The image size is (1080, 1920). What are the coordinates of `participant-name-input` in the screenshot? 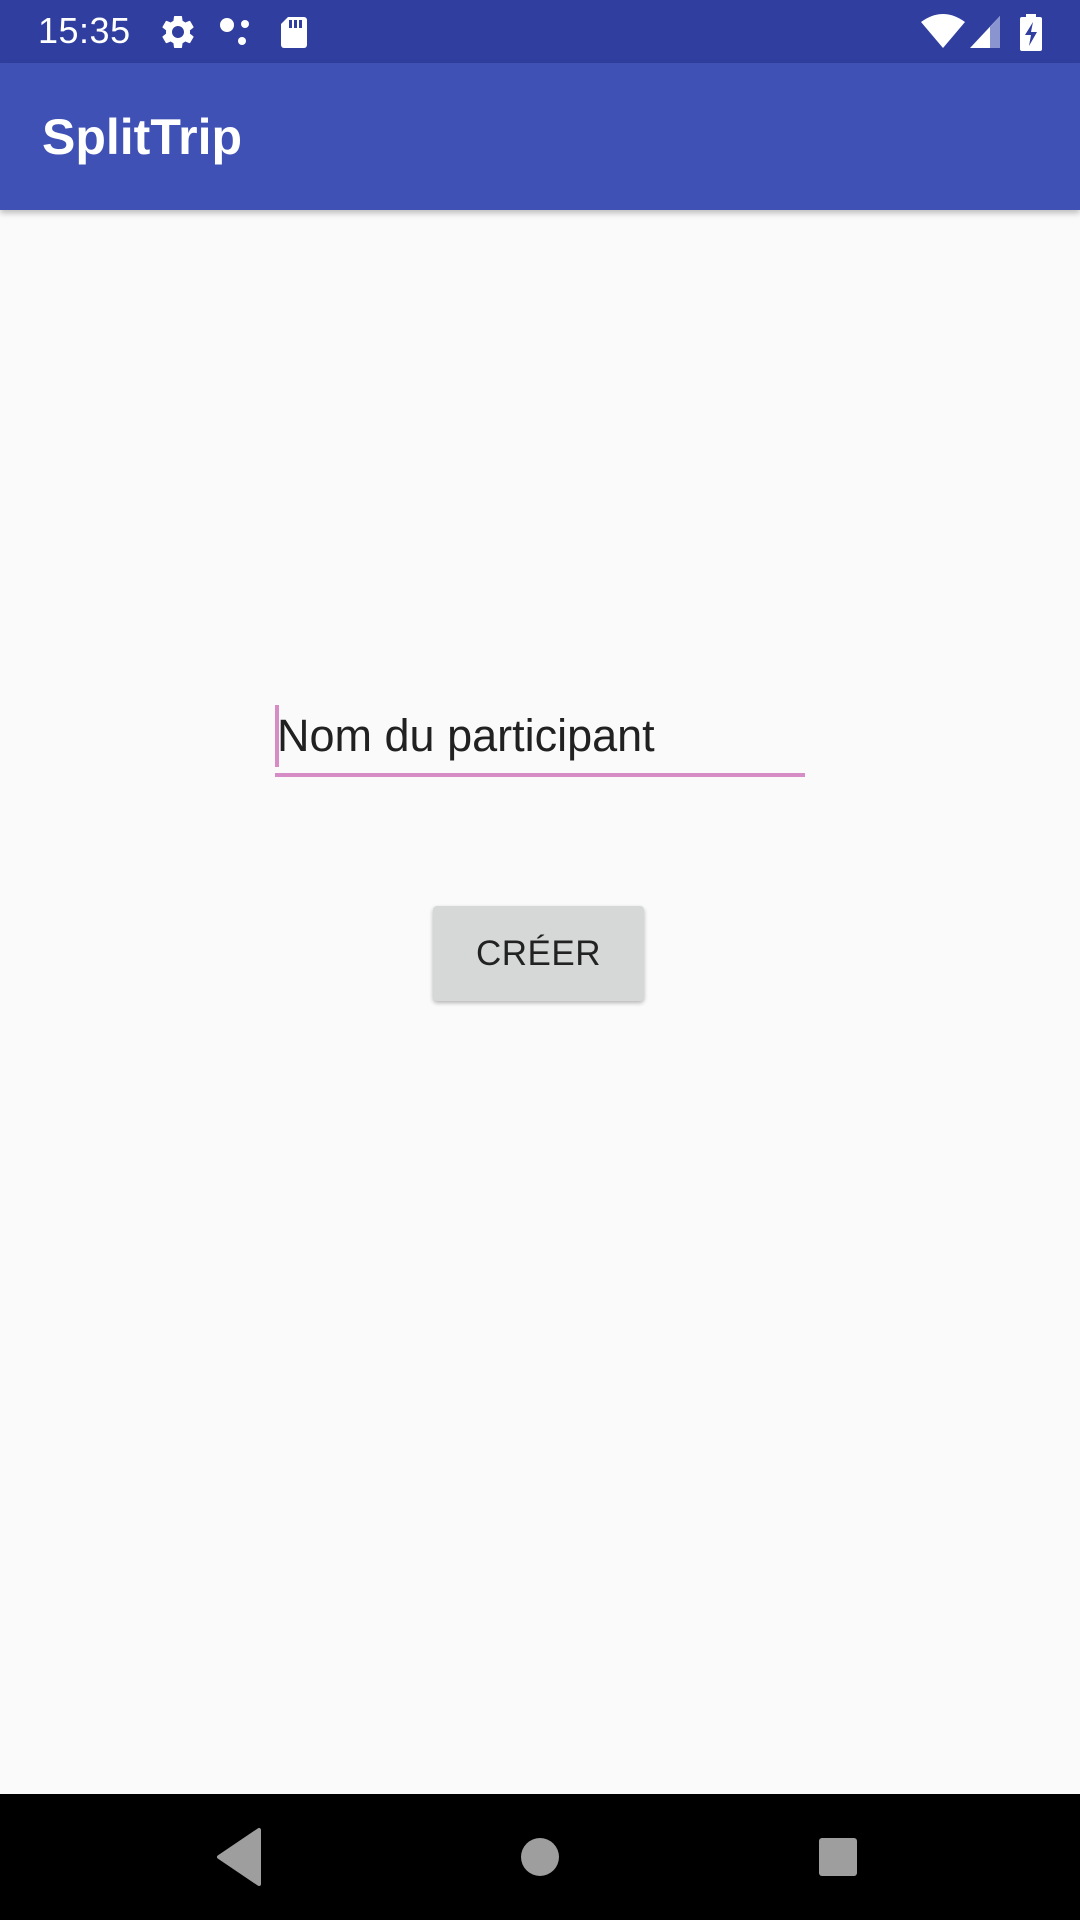 It's located at (540, 736).